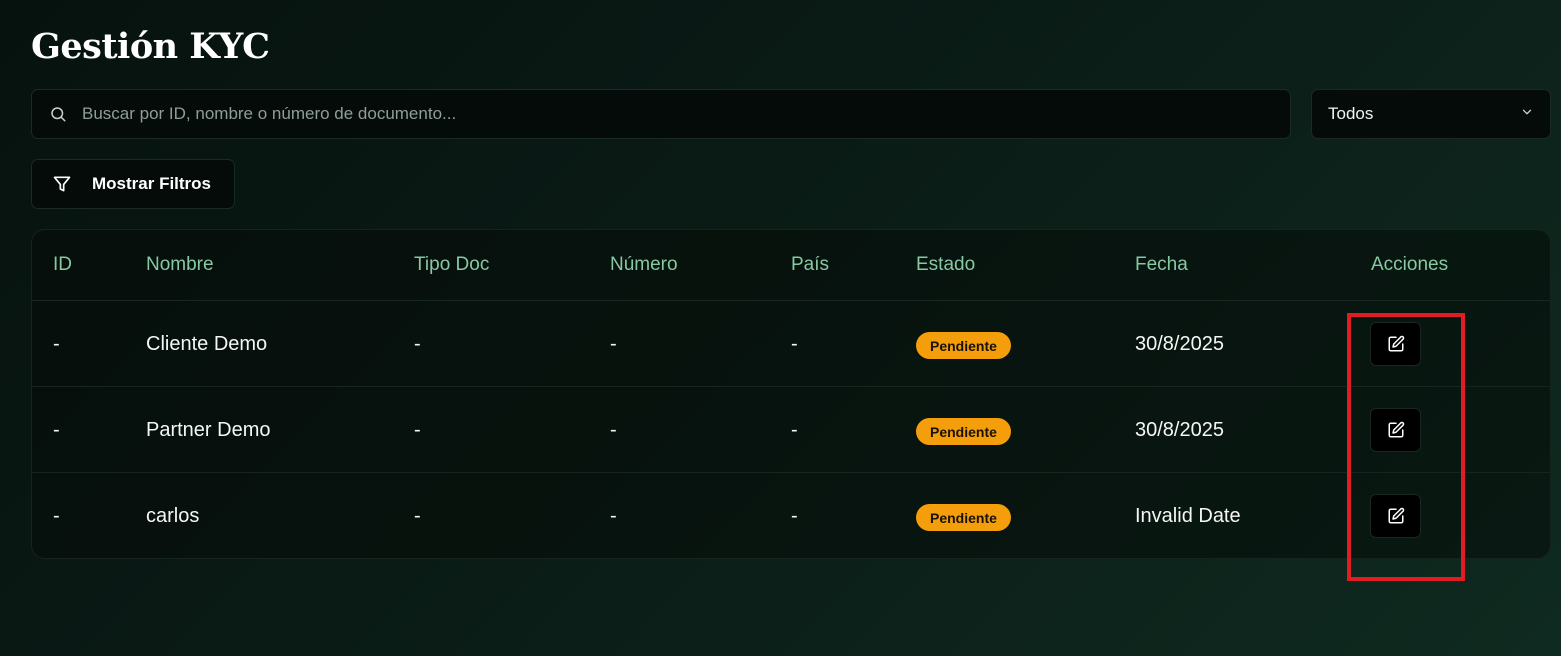 The width and height of the screenshot is (1561, 656). Describe the element at coordinates (173, 516) in the screenshot. I see `cell-nombre: carlos` at that location.